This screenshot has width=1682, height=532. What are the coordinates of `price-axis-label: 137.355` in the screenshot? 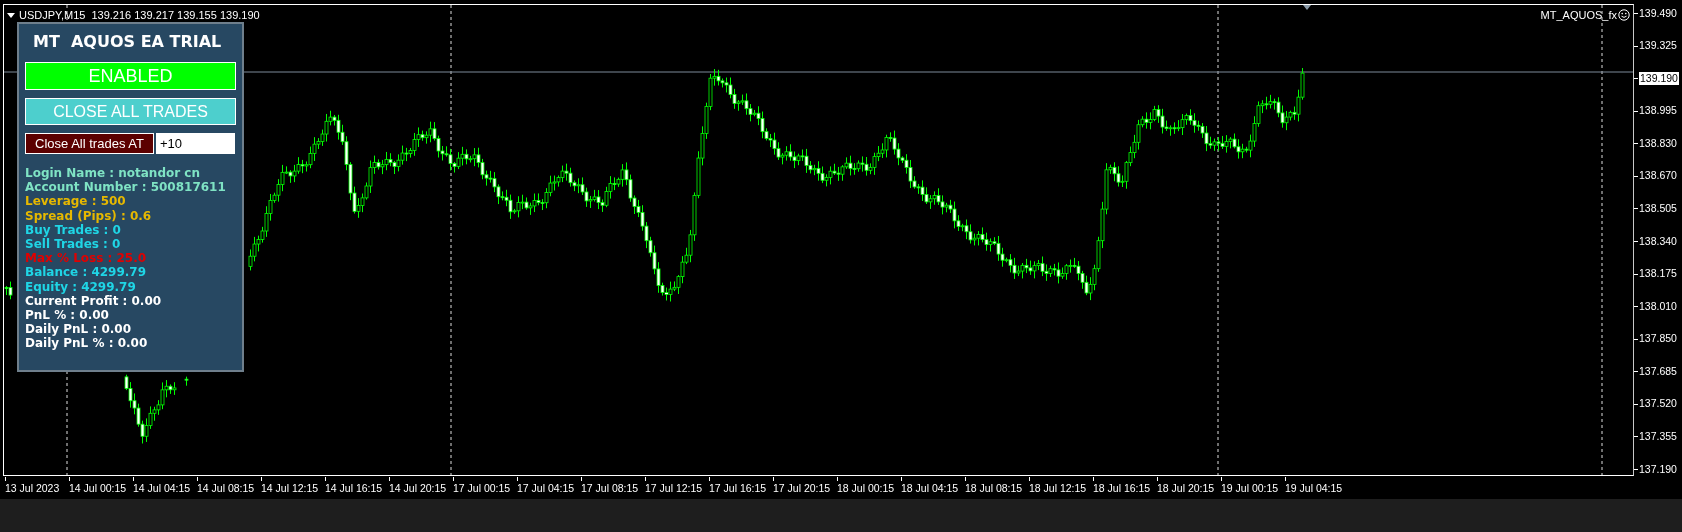 It's located at (1658, 436).